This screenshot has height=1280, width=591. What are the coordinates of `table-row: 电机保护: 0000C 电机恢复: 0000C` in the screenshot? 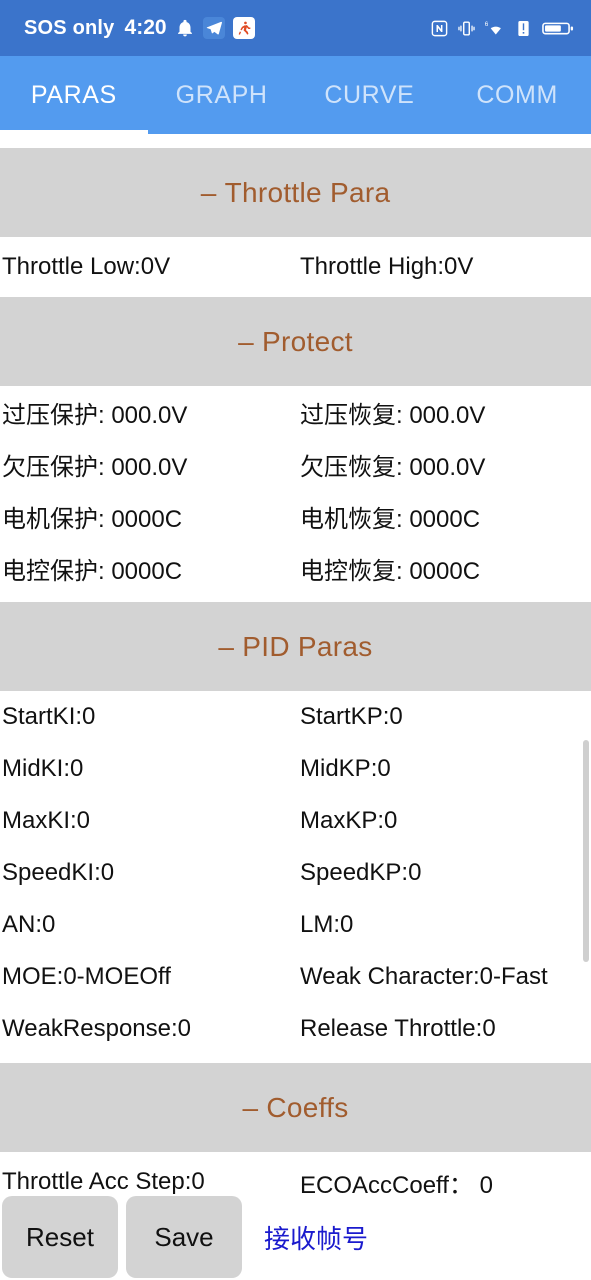 It's located at (295, 516).